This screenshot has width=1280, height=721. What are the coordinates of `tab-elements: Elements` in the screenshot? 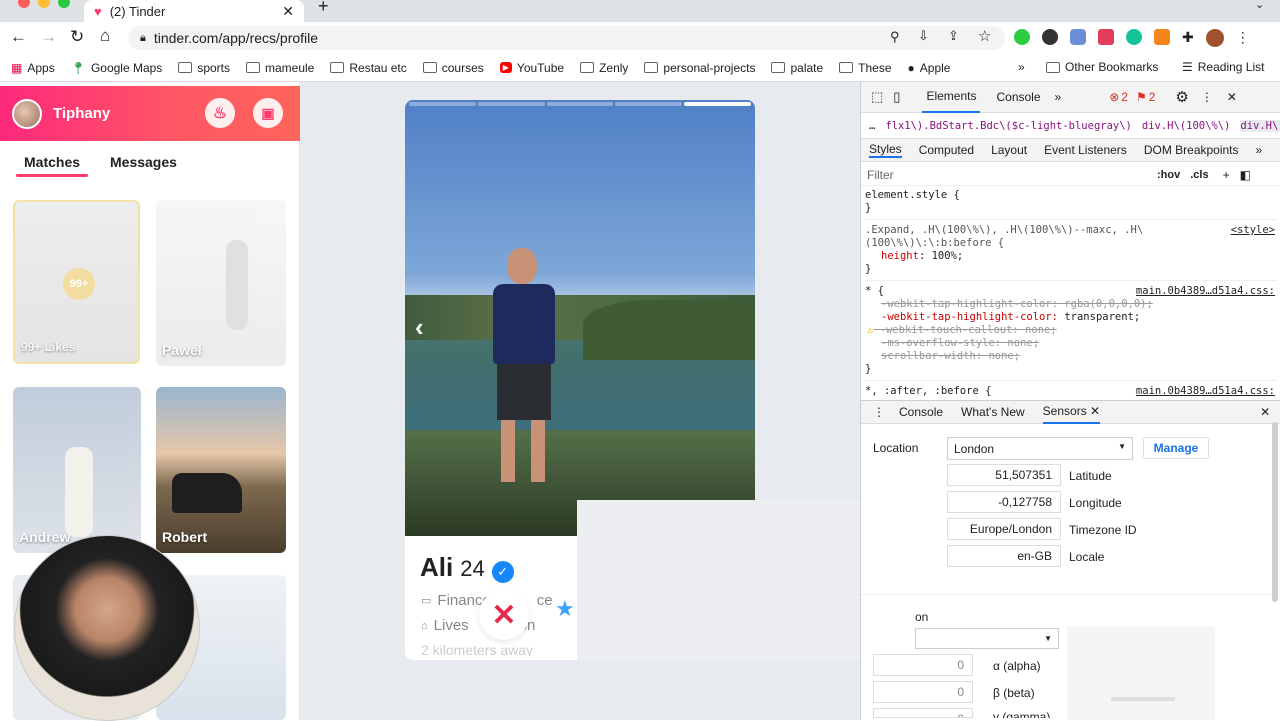 It's located at (951, 97).